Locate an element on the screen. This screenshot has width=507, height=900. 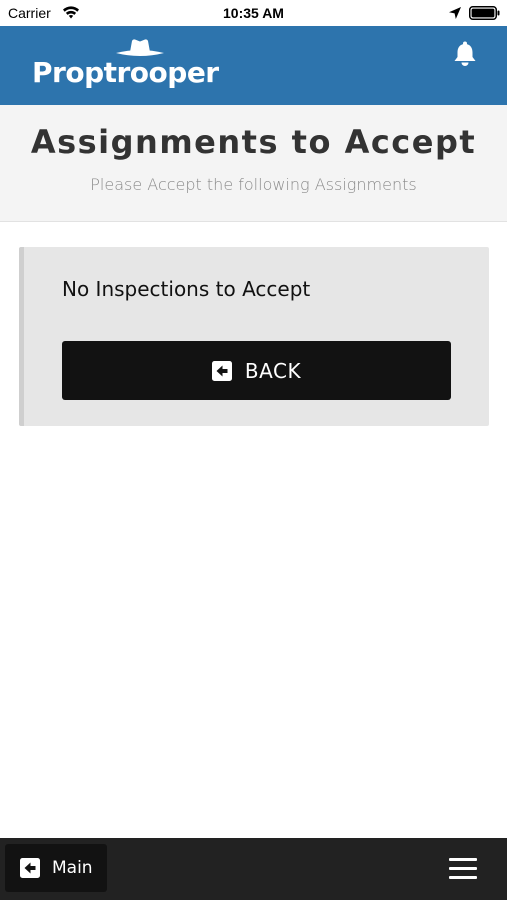
battery-icon is located at coordinates (484, 13).